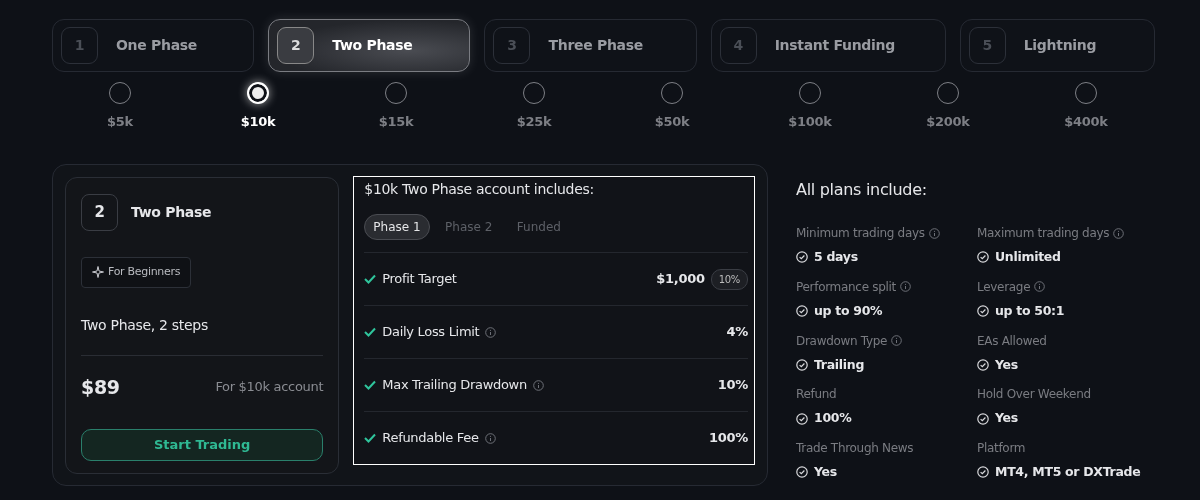 This screenshot has height=500, width=1200. I want to click on size-label: $5k, so click(120, 122).